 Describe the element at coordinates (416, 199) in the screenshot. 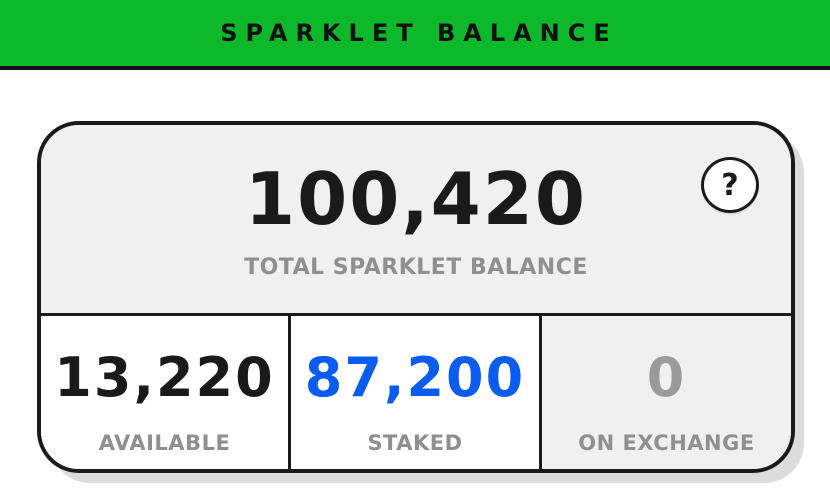

I see `total-balance-value: 100,420` at that location.